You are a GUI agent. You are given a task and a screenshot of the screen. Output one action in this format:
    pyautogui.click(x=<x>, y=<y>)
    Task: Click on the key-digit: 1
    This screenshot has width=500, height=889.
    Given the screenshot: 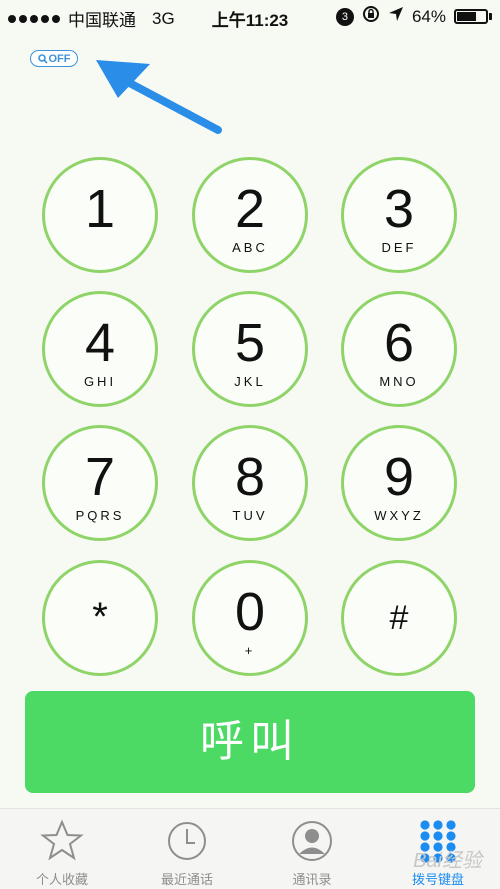 What is the action you would take?
    pyautogui.click(x=100, y=209)
    